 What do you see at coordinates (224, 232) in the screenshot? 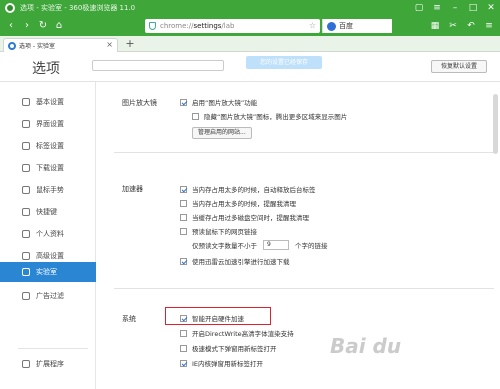
I see `option-label: 预读鼠标下的网页链接` at bounding box center [224, 232].